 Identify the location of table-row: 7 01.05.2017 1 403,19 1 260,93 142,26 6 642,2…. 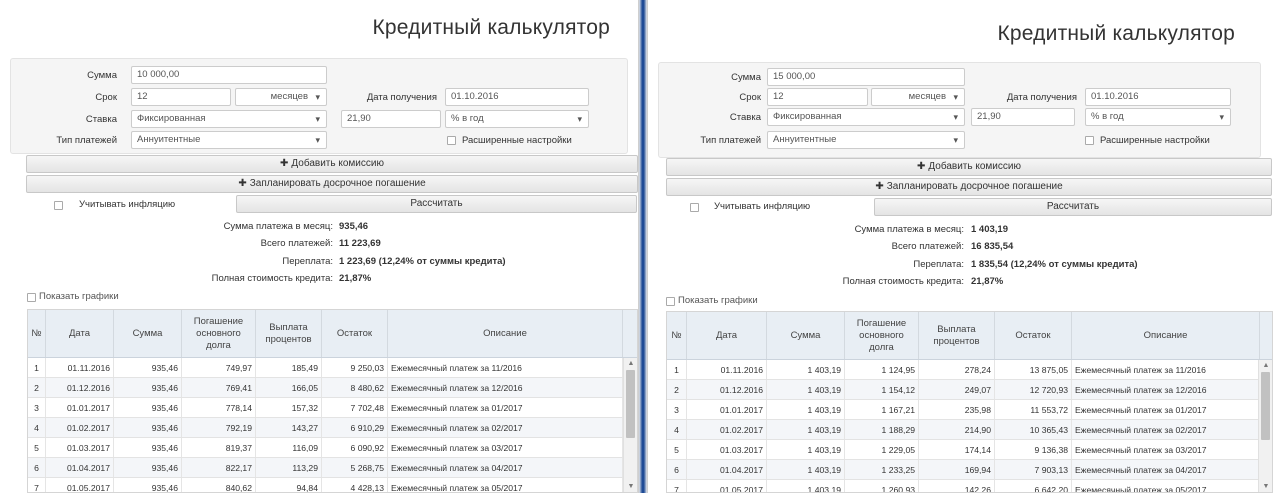
(963, 486).